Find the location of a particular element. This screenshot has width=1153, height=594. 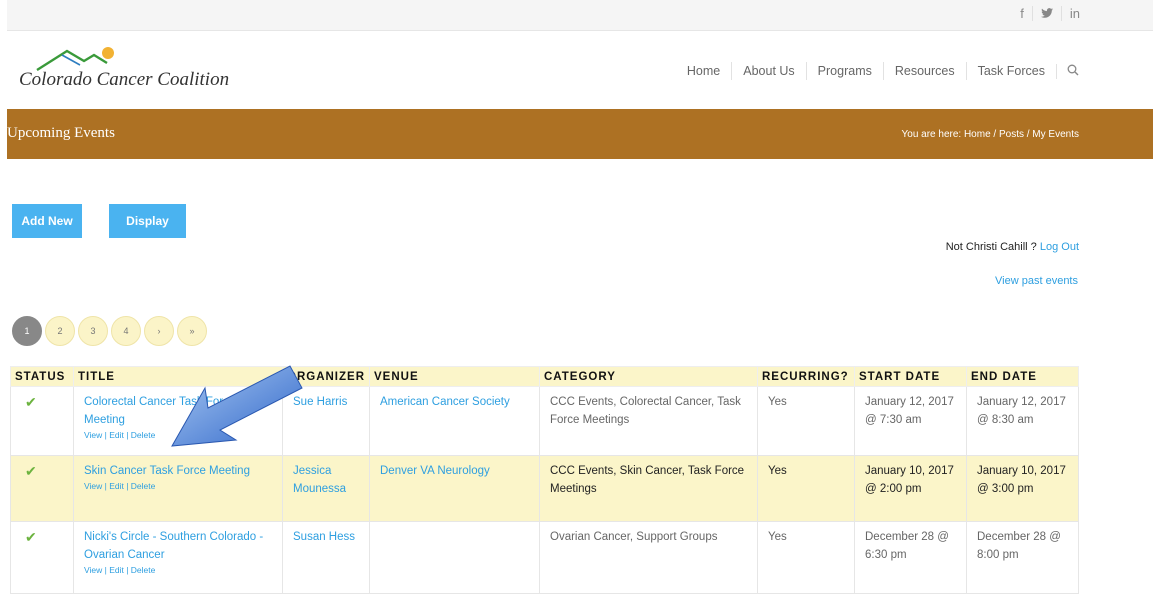

linkedin-icon: in is located at coordinates (1074, 13).